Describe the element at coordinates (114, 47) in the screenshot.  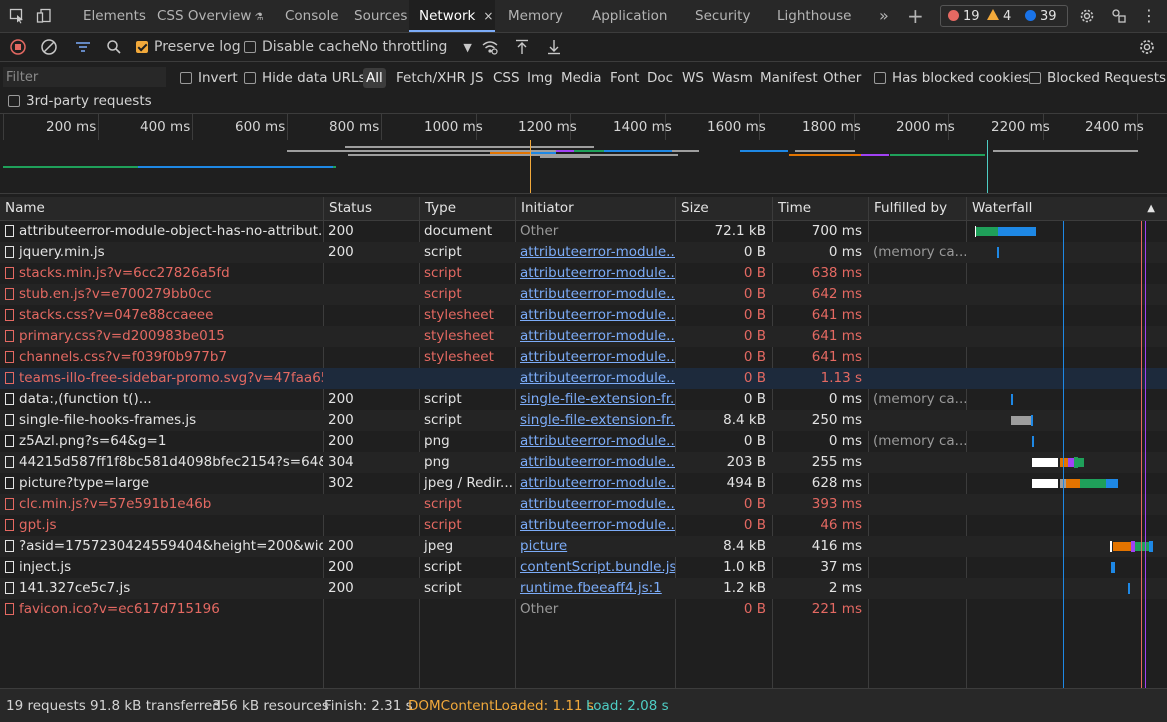
I see `search-icon` at that location.